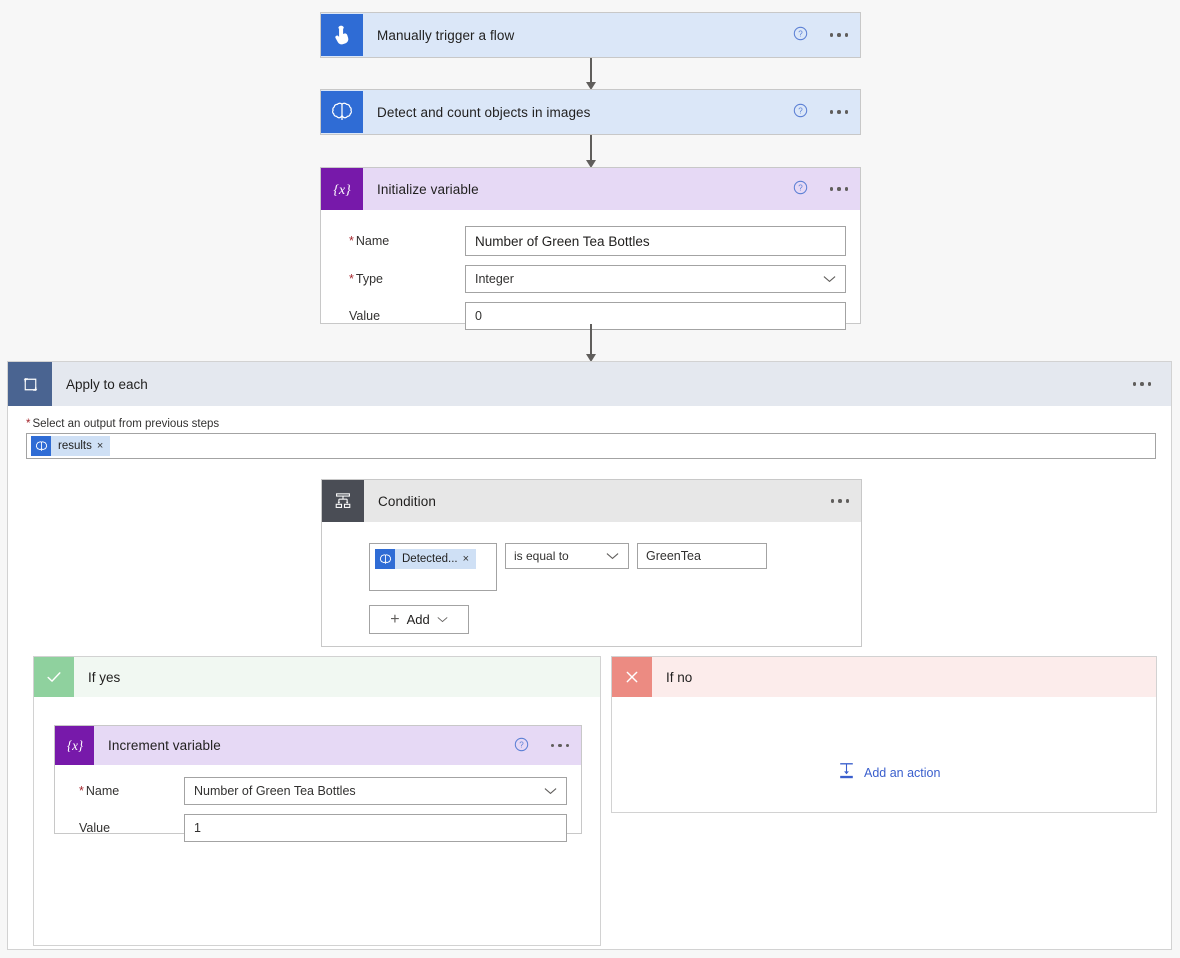 The width and height of the screenshot is (1180, 958). I want to click on token-detected: Detected... ×, so click(426, 559).